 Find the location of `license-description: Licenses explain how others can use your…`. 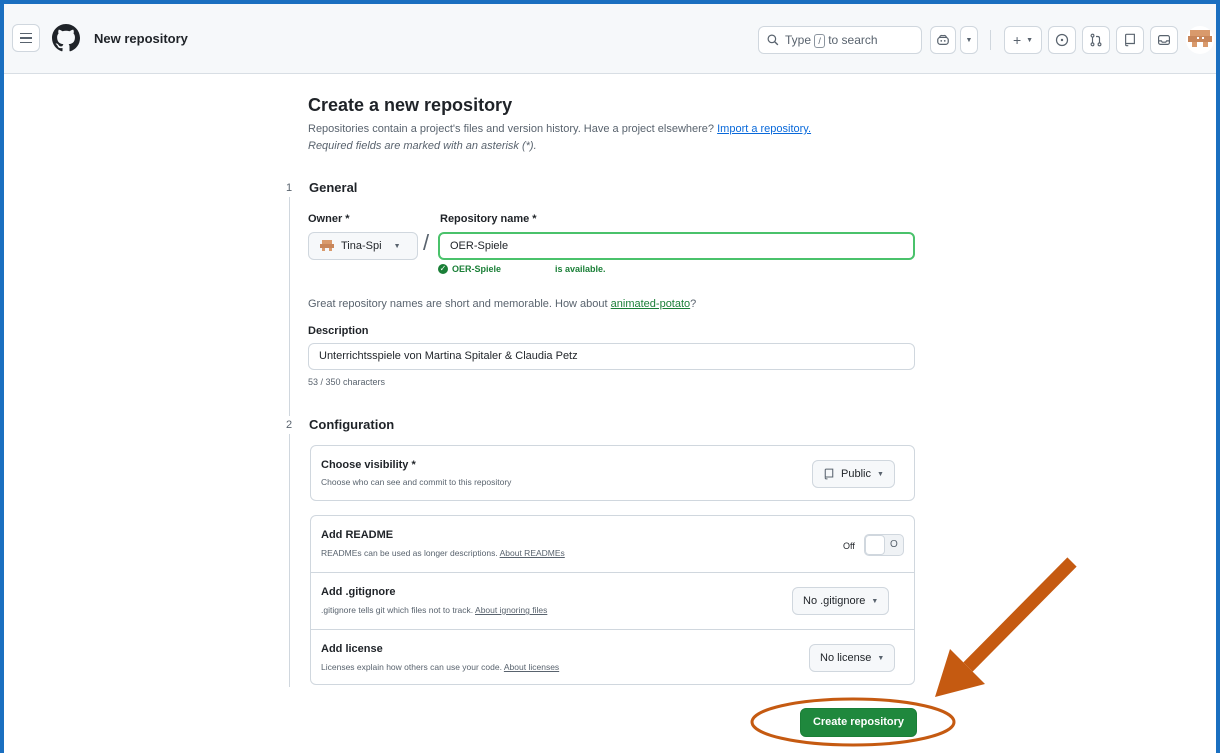

license-description: Licenses explain how others can use your… is located at coordinates (440, 667).